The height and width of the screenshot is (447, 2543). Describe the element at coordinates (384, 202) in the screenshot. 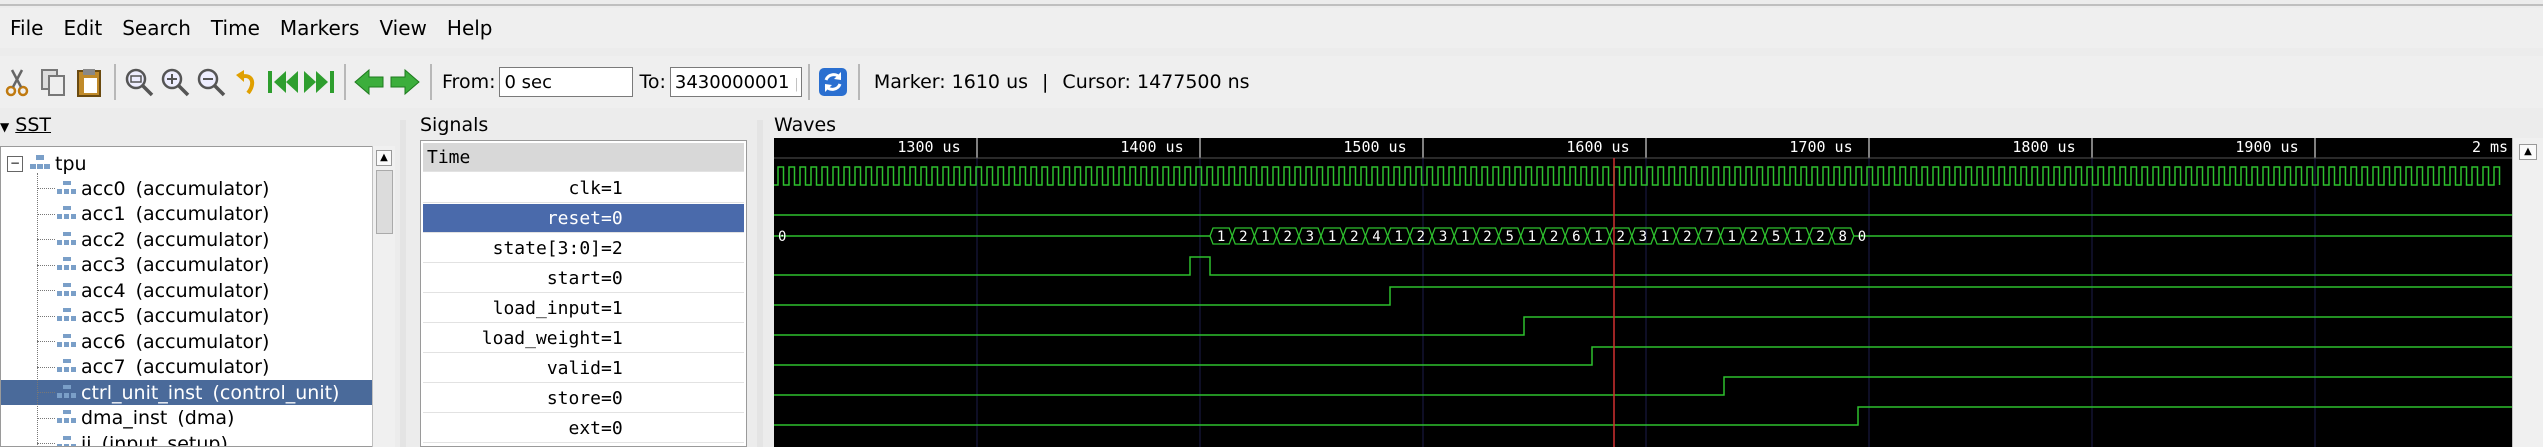

I see `scroll-thumb` at that location.